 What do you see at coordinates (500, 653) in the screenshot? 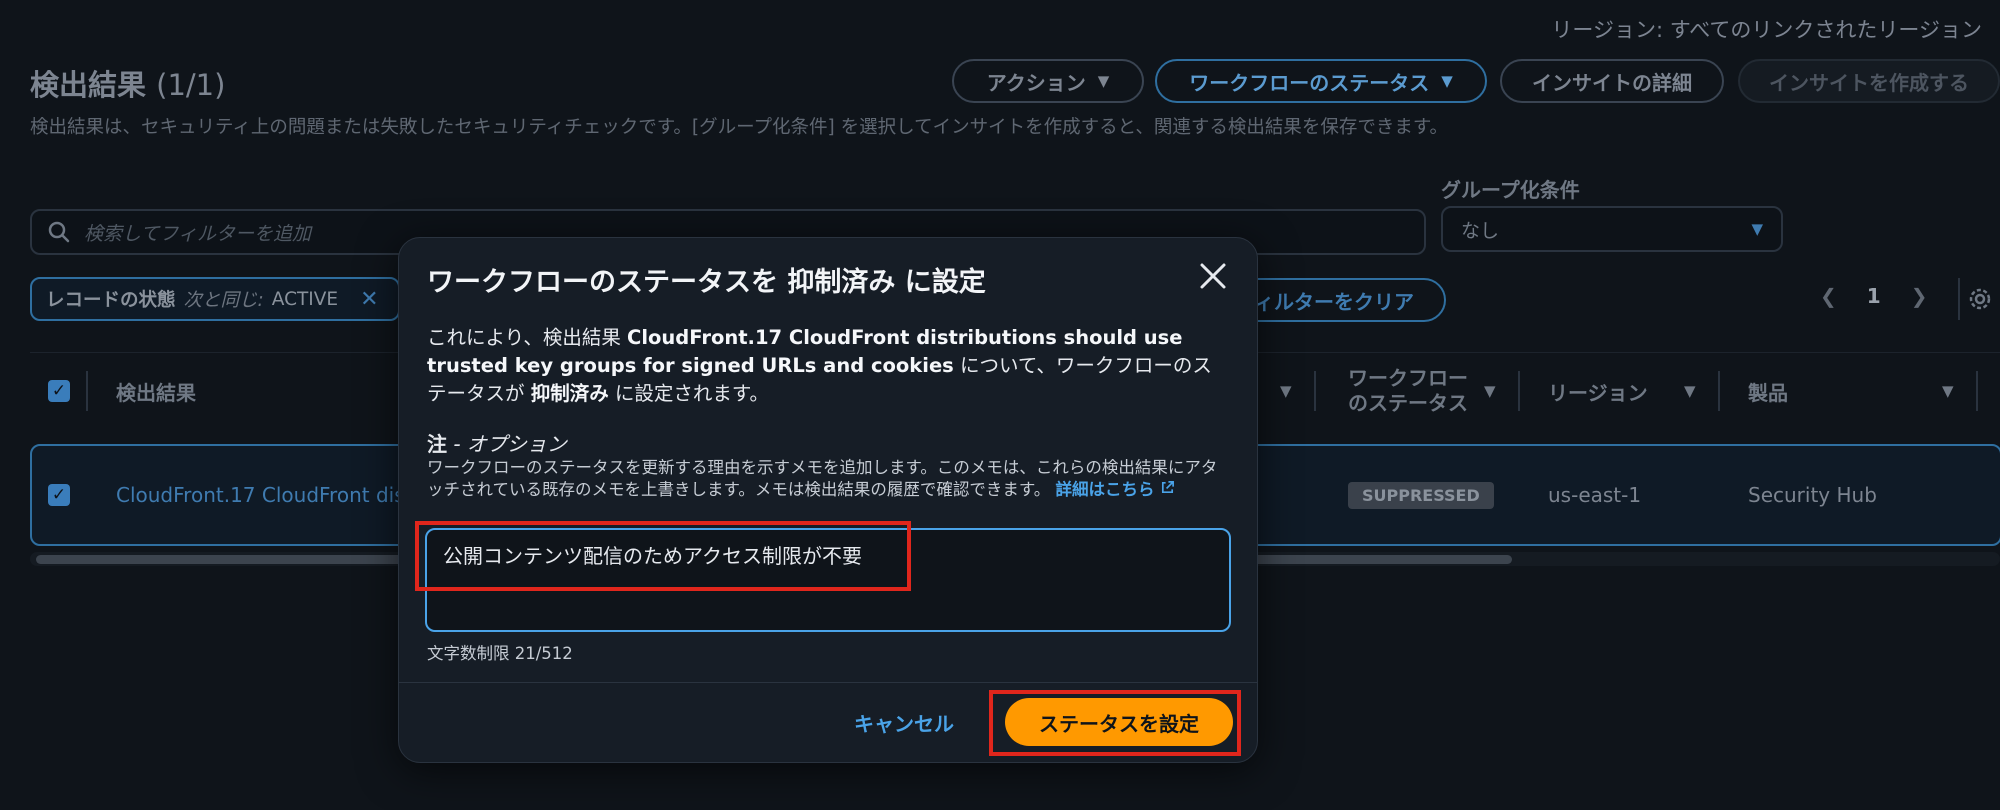
I see `character-limit: 文字数制限 21/512` at bounding box center [500, 653].